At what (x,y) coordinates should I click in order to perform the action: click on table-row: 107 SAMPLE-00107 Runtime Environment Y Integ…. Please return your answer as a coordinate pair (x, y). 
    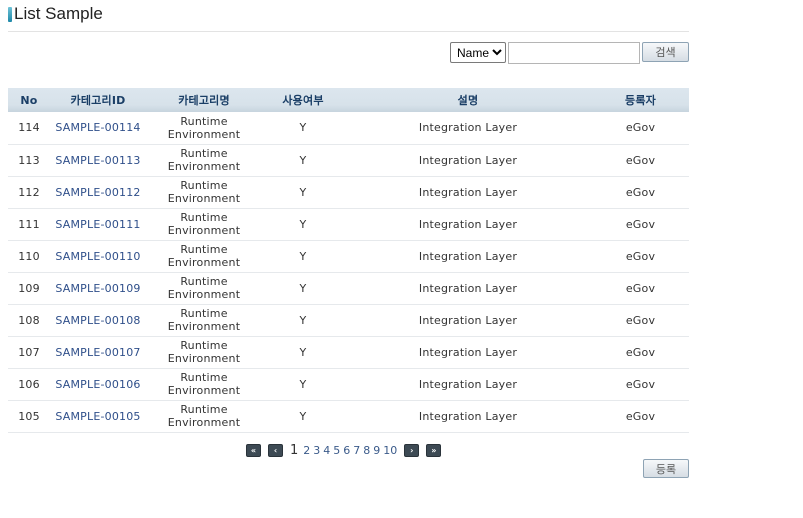
    Looking at the image, I should click on (348, 352).